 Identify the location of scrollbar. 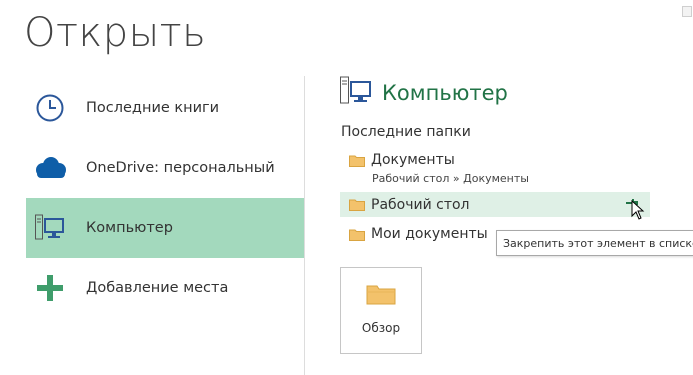
(687, 187).